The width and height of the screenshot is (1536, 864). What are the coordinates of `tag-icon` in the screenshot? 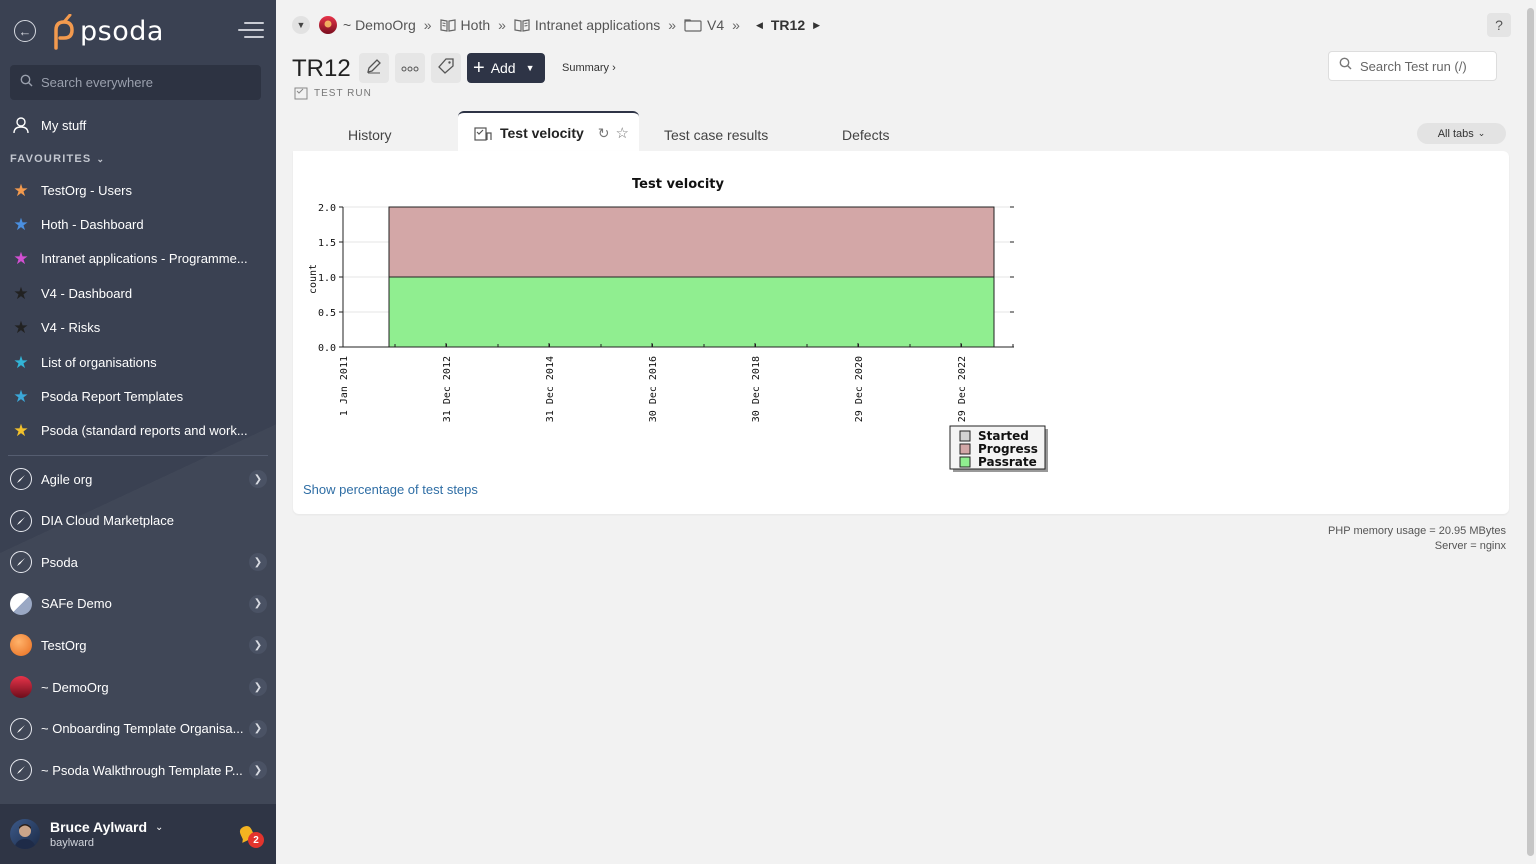 It's located at (446, 68).